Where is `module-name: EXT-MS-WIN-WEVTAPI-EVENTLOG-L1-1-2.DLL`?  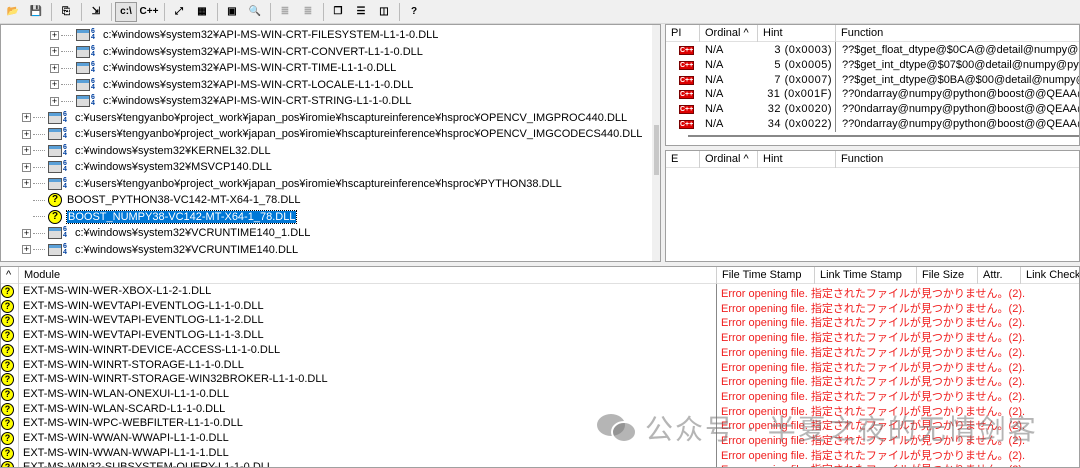 module-name: EXT-MS-WIN-WEVTAPI-EVENTLOG-L1-1-2.DLL is located at coordinates (143, 320).